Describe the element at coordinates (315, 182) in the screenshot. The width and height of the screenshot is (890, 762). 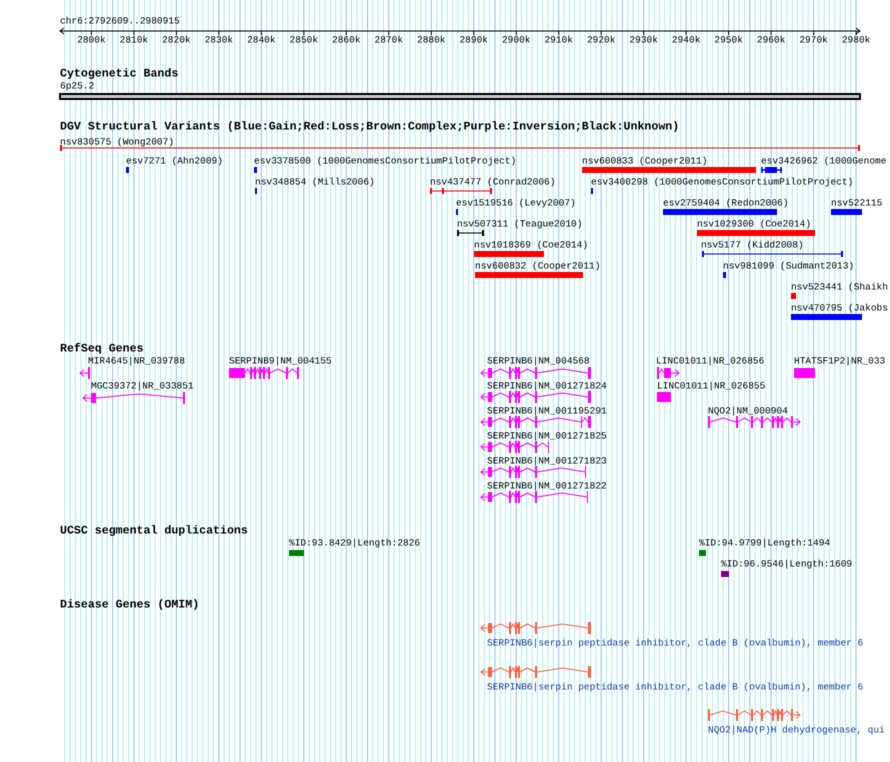
I see `variant-label: nsv348854 (Mills2006)` at that location.